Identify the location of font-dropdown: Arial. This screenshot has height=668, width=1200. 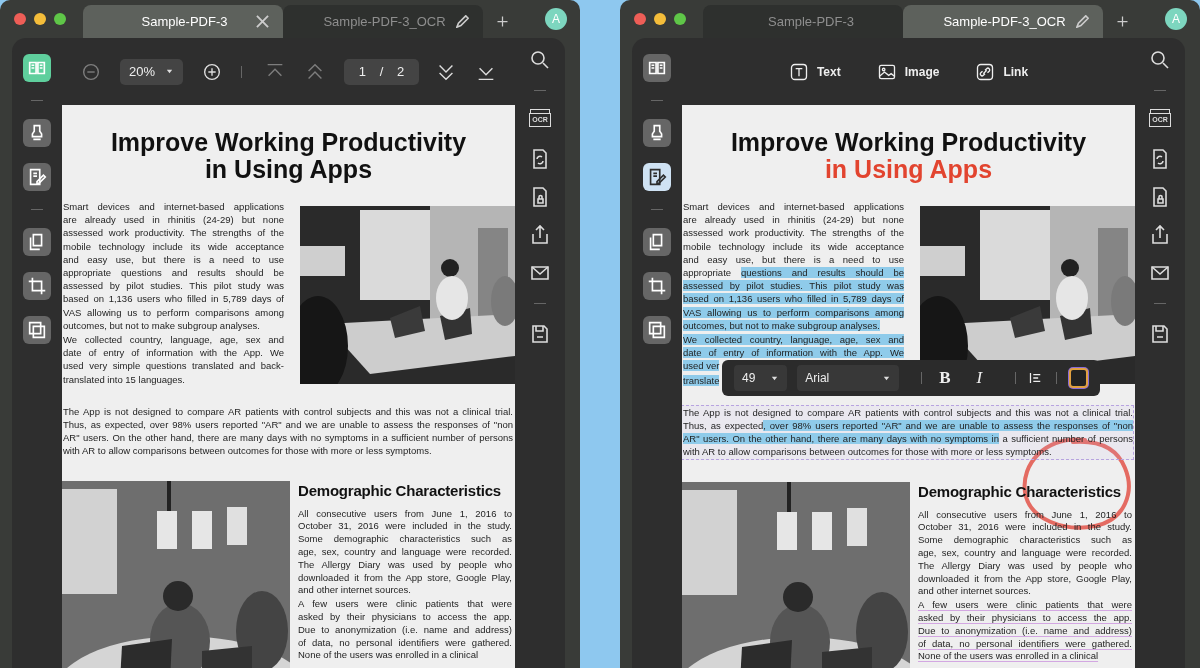
(848, 378).